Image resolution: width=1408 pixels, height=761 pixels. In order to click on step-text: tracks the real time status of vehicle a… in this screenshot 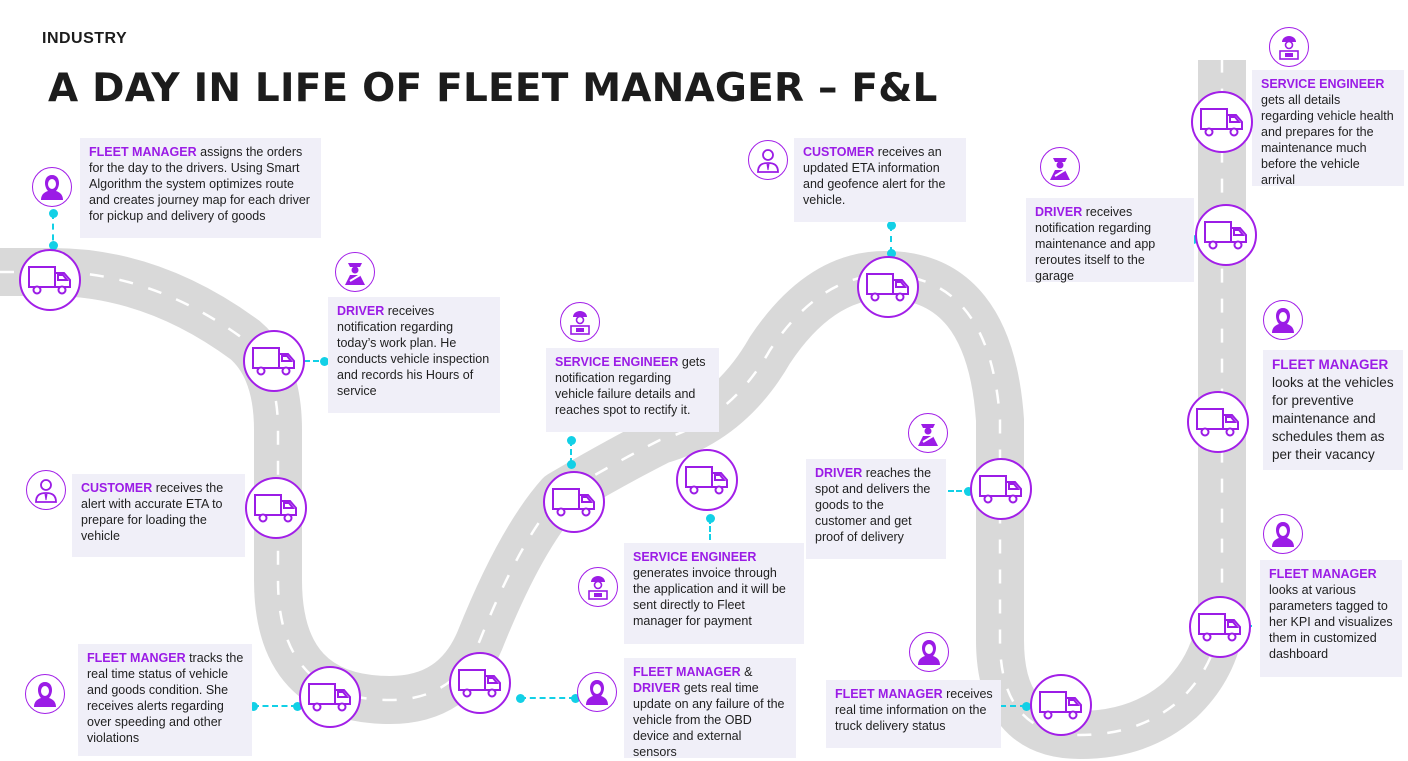, I will do `click(165, 698)`.